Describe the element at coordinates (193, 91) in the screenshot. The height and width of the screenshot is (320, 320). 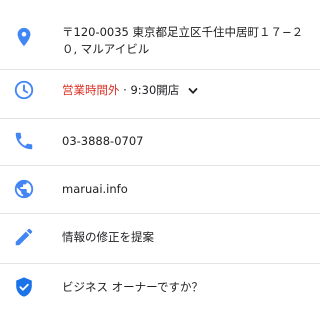
I see `chevron-down-icon` at that location.